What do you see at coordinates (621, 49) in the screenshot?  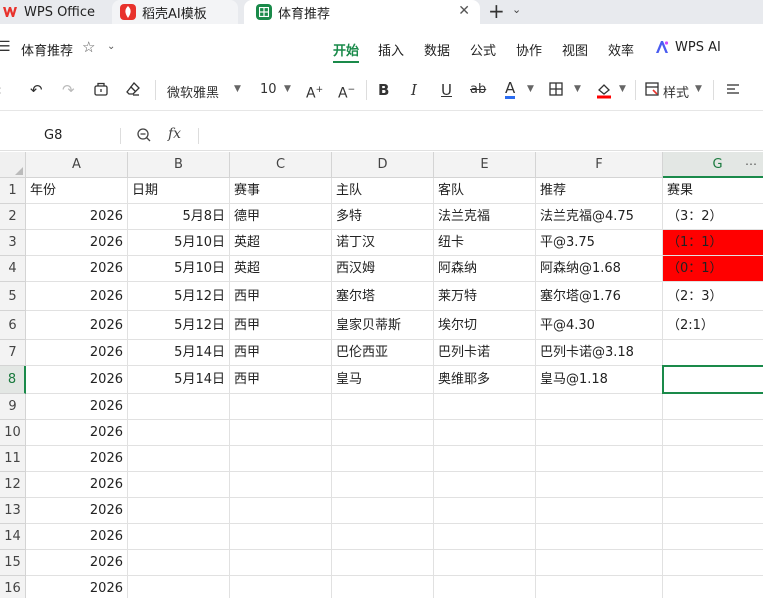 I see `menu-efficiency: 效率` at bounding box center [621, 49].